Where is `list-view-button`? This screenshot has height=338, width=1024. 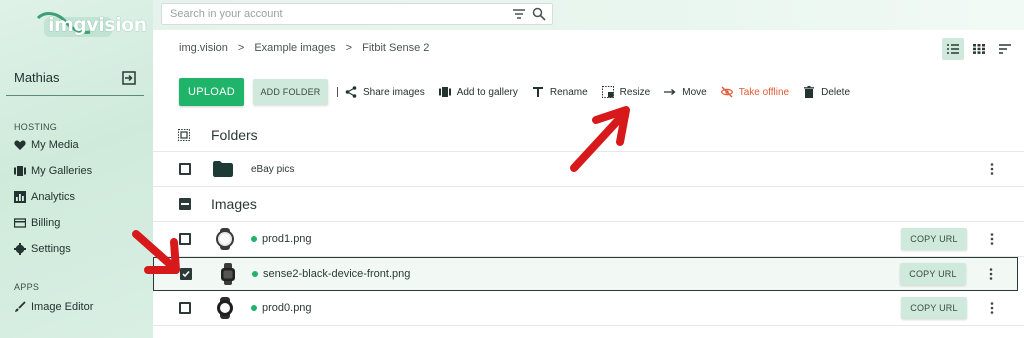 list-view-button is located at coordinates (953, 49).